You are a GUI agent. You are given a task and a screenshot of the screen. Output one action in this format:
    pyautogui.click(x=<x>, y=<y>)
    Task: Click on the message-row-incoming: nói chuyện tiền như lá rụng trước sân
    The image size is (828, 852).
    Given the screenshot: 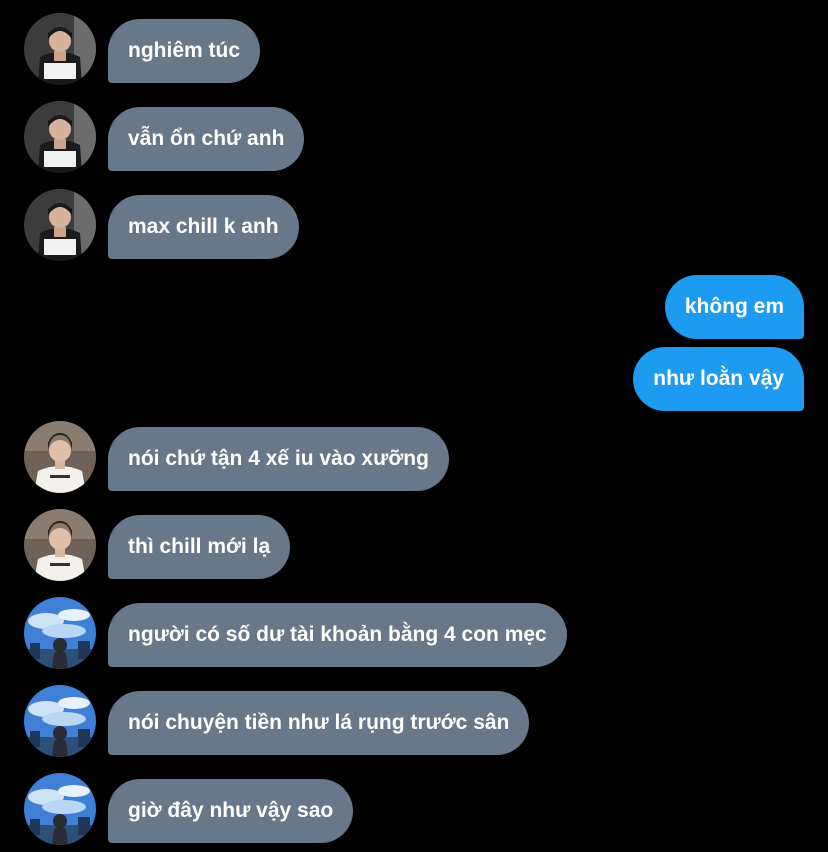 What is the action you would take?
    pyautogui.click(x=414, y=721)
    